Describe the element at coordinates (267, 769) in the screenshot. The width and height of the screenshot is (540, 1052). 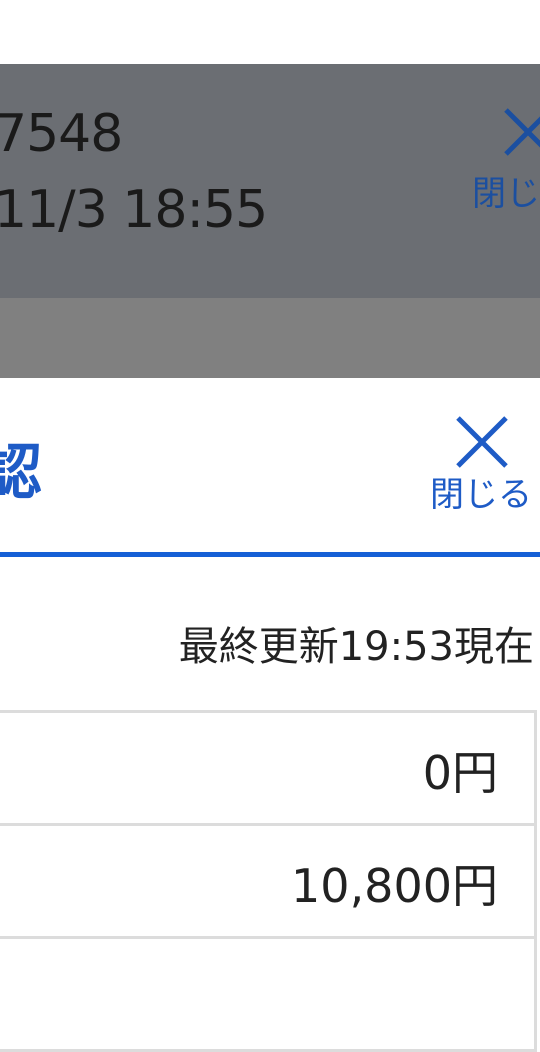
I see `table-row: 0円` at that location.